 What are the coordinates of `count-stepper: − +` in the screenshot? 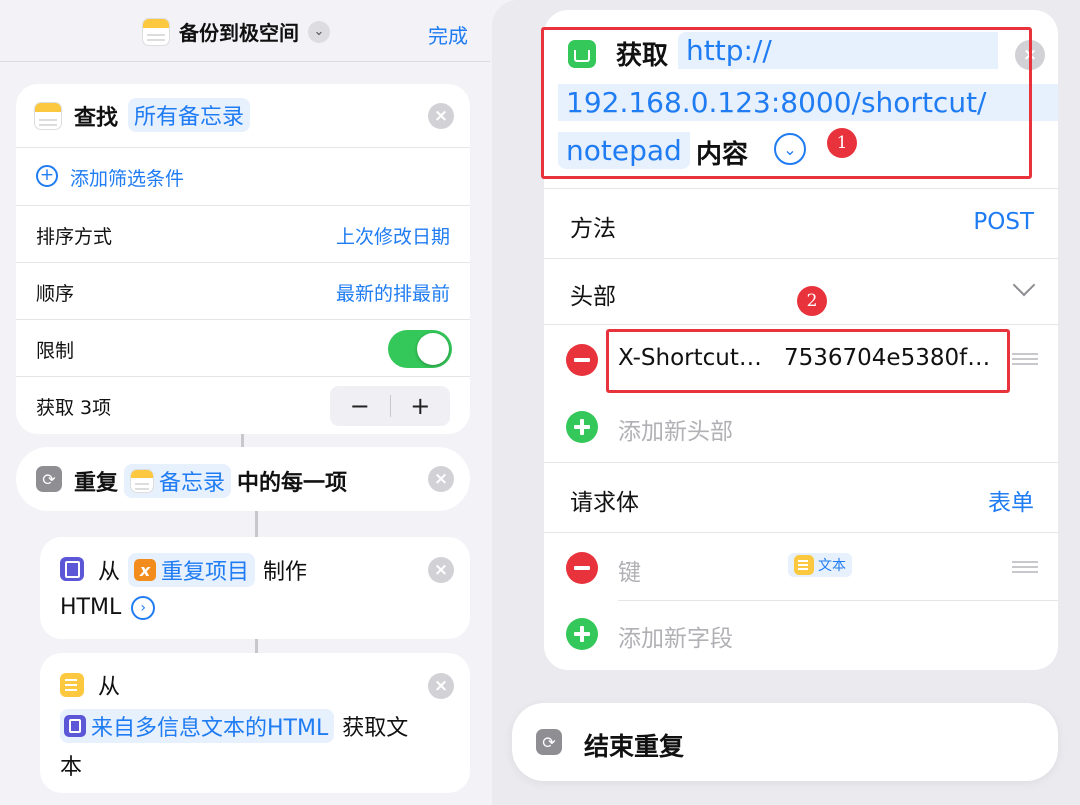 It's located at (390, 406).